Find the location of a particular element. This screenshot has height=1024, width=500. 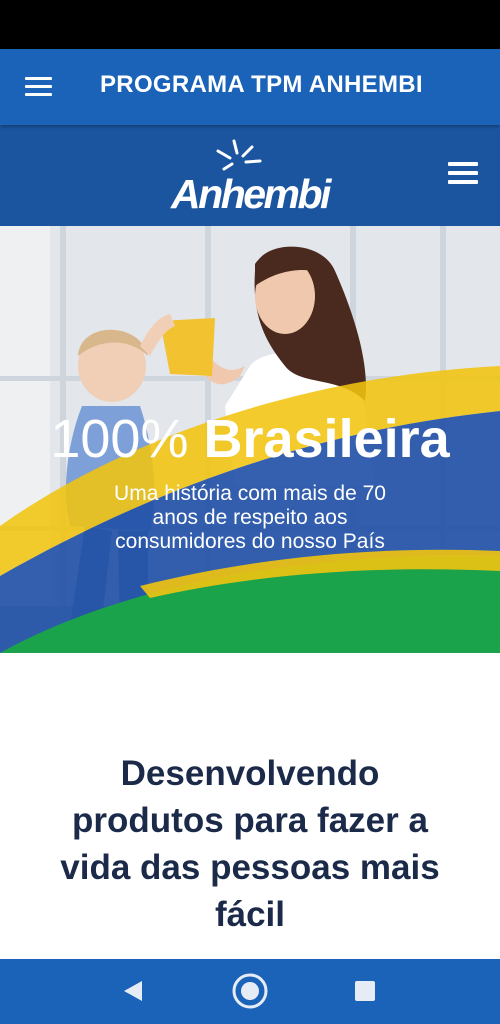

app-bar: PROGRAMA TPM ANHEMBI is located at coordinates (250, 87).